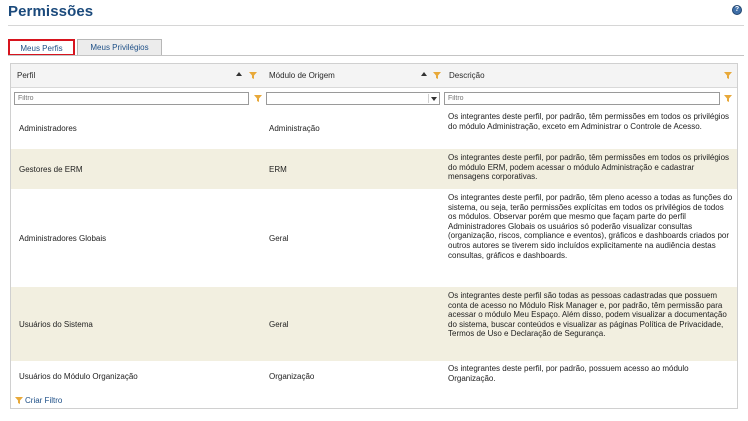 The image size is (748, 421). What do you see at coordinates (51, 169) in the screenshot?
I see `profile-name: Gestores de ERM` at bounding box center [51, 169].